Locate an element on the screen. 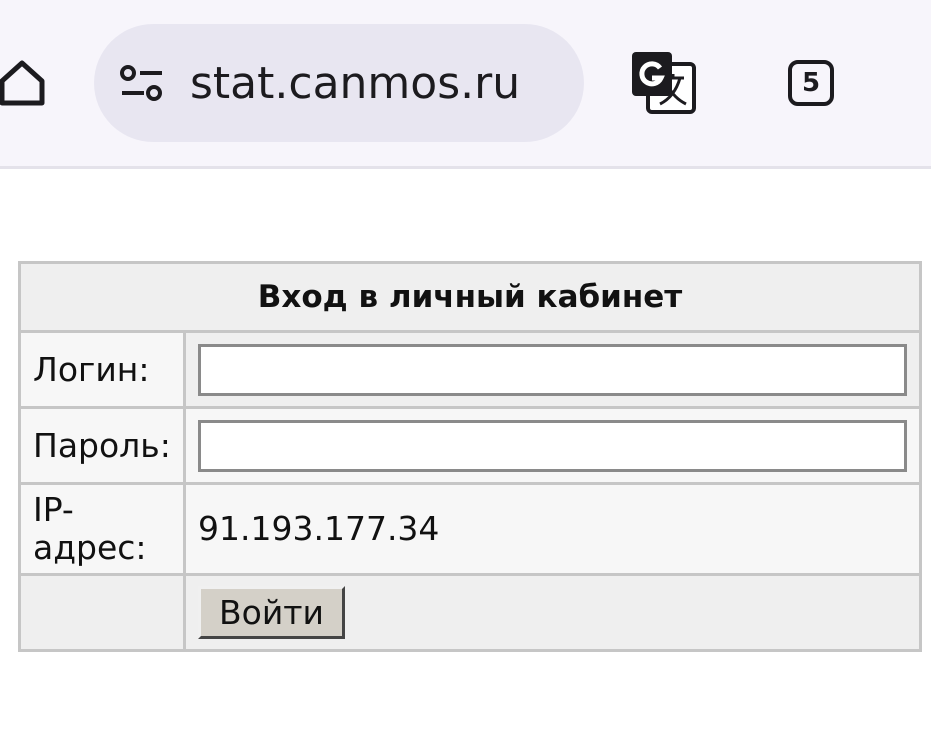  ip-value: 91.193.177.34 is located at coordinates (319, 528).